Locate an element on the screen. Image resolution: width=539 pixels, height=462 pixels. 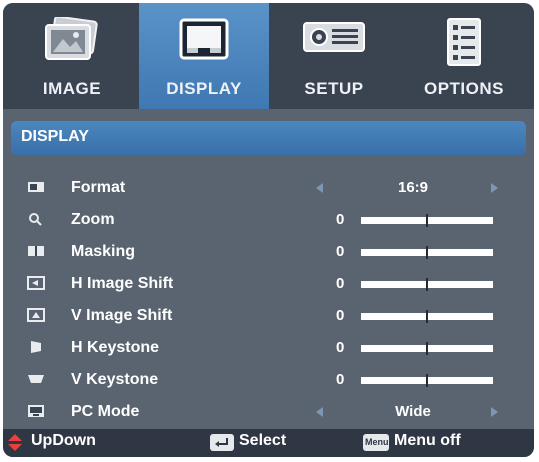
menu-item-label: V Keystone is located at coordinates (115, 379).